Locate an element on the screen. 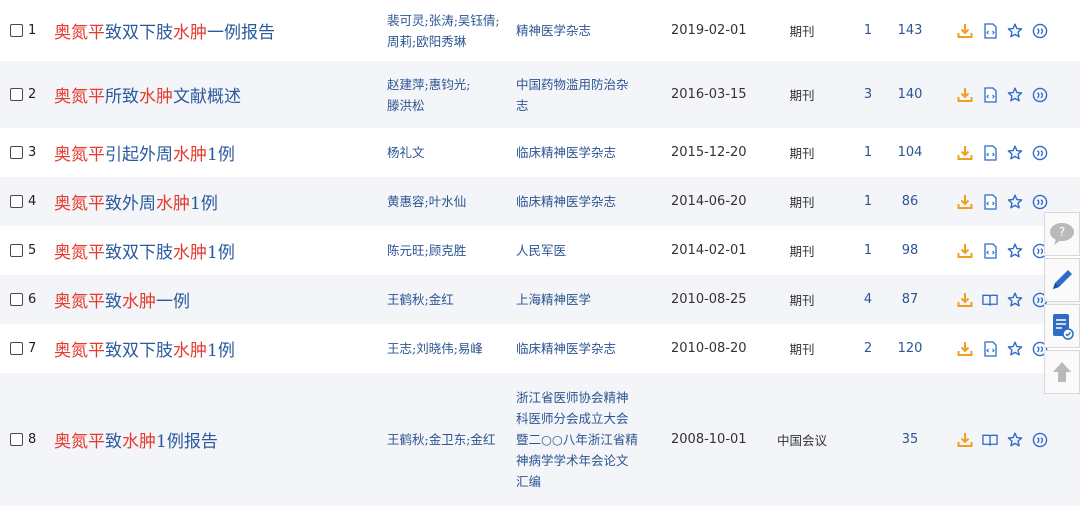  authors: 杨礼文 is located at coordinates (406, 152).